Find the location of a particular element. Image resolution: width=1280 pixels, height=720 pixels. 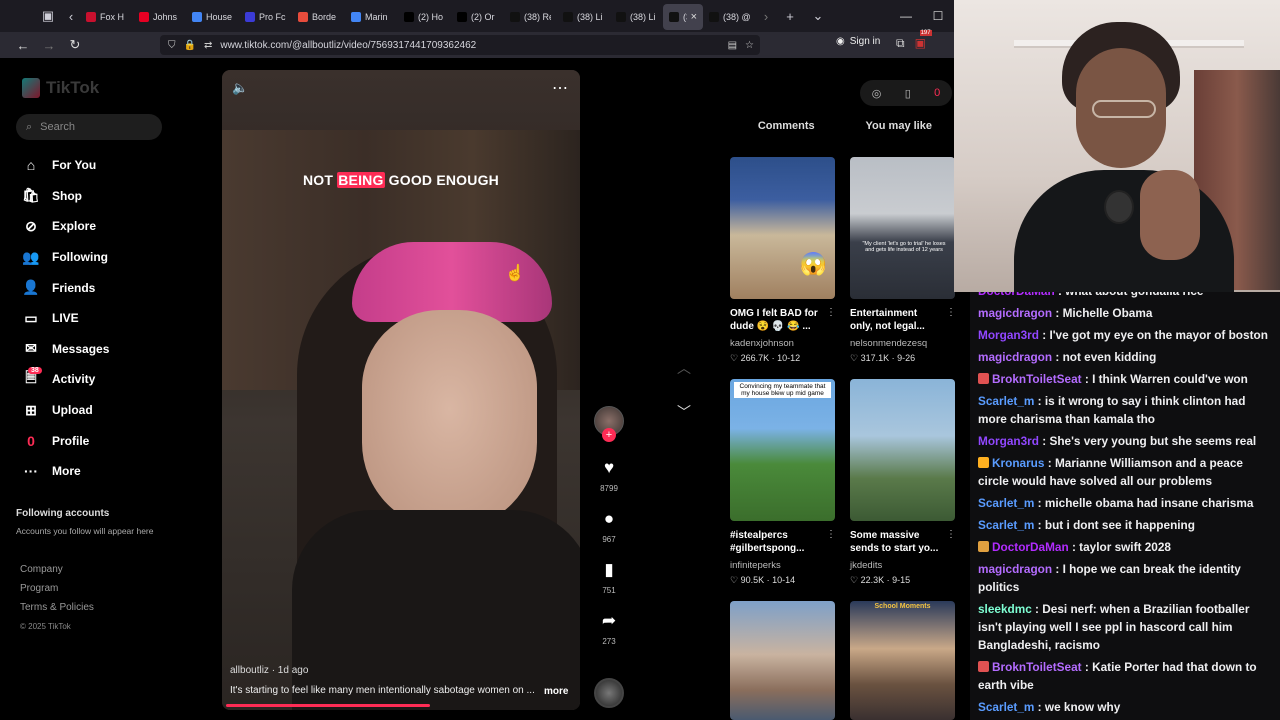

tiktok-logo: TikTok is located at coordinates (60, 88).